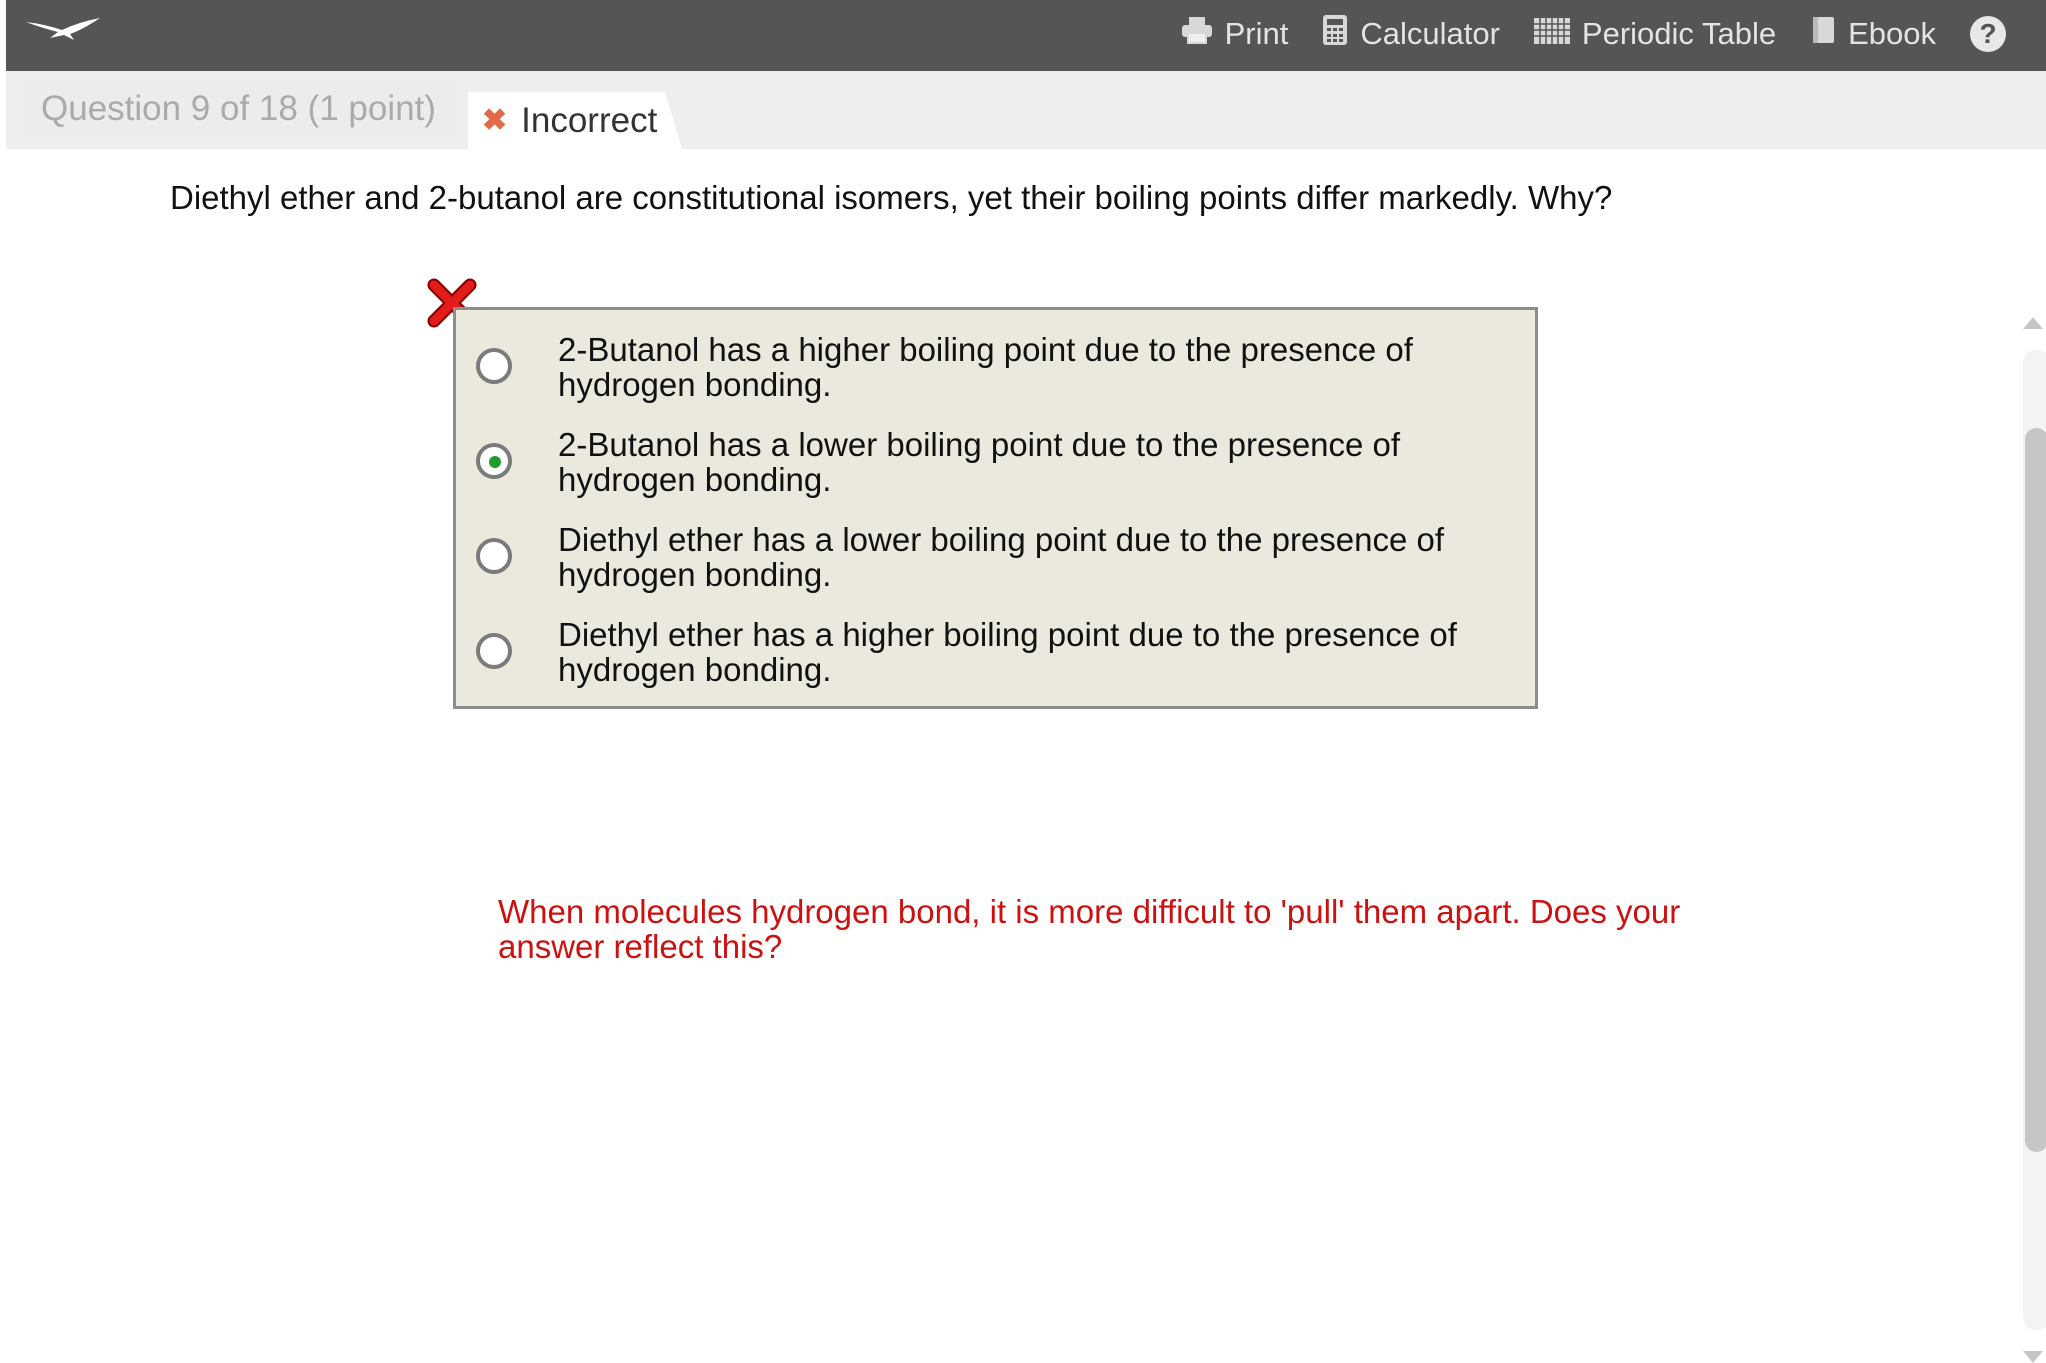  Describe the element at coordinates (1256, 33) in the screenshot. I see `print-label: Print` at that location.